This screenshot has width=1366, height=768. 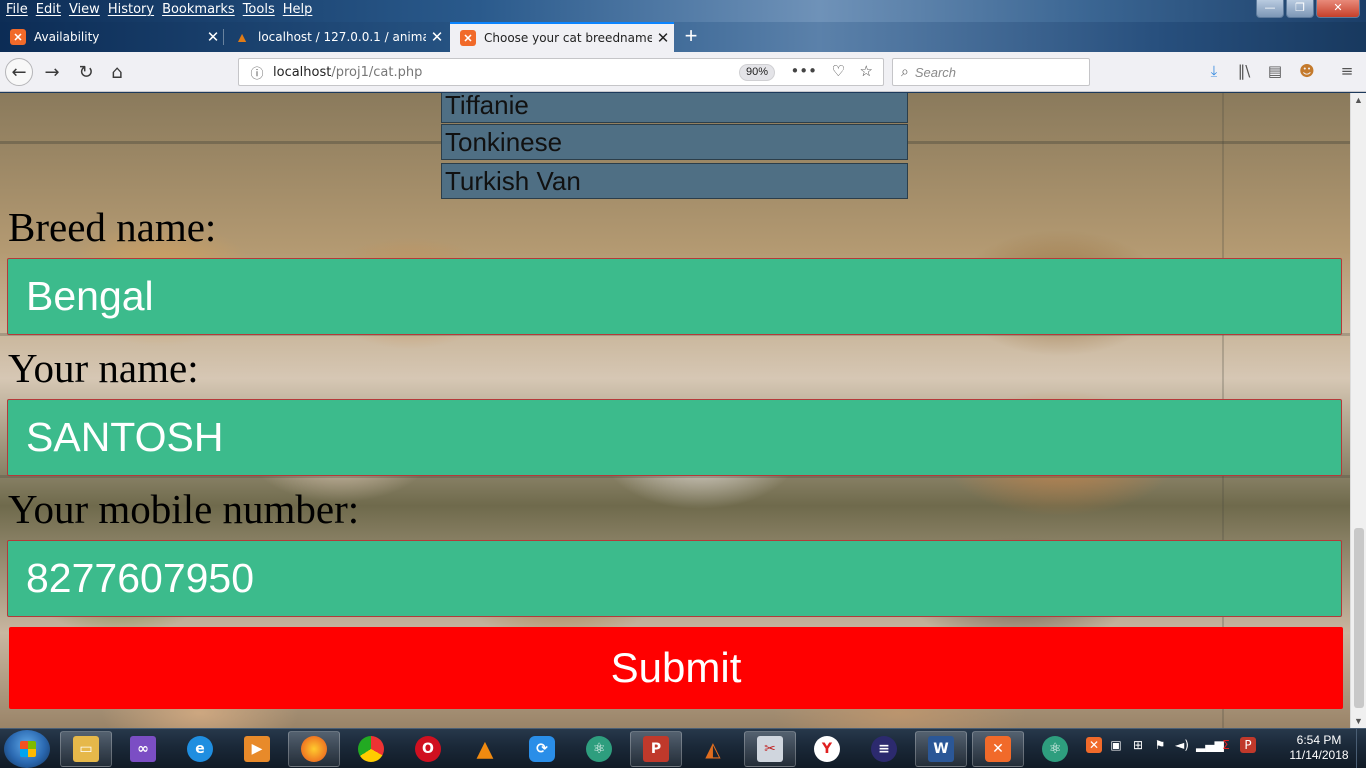 What do you see at coordinates (838, 71) in the screenshot?
I see `pocket-icon: ♡` at bounding box center [838, 71].